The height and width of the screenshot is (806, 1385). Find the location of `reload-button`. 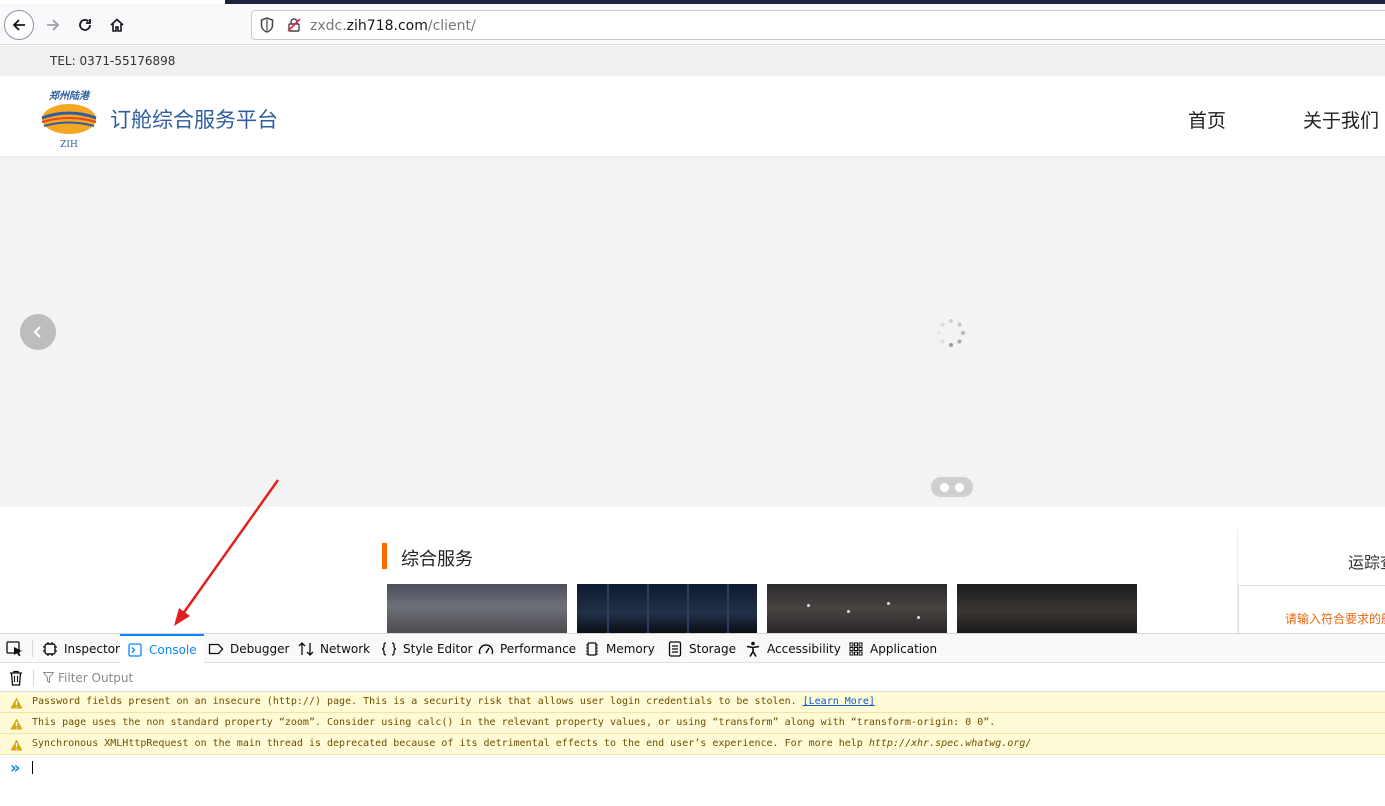

reload-button is located at coordinates (85, 25).